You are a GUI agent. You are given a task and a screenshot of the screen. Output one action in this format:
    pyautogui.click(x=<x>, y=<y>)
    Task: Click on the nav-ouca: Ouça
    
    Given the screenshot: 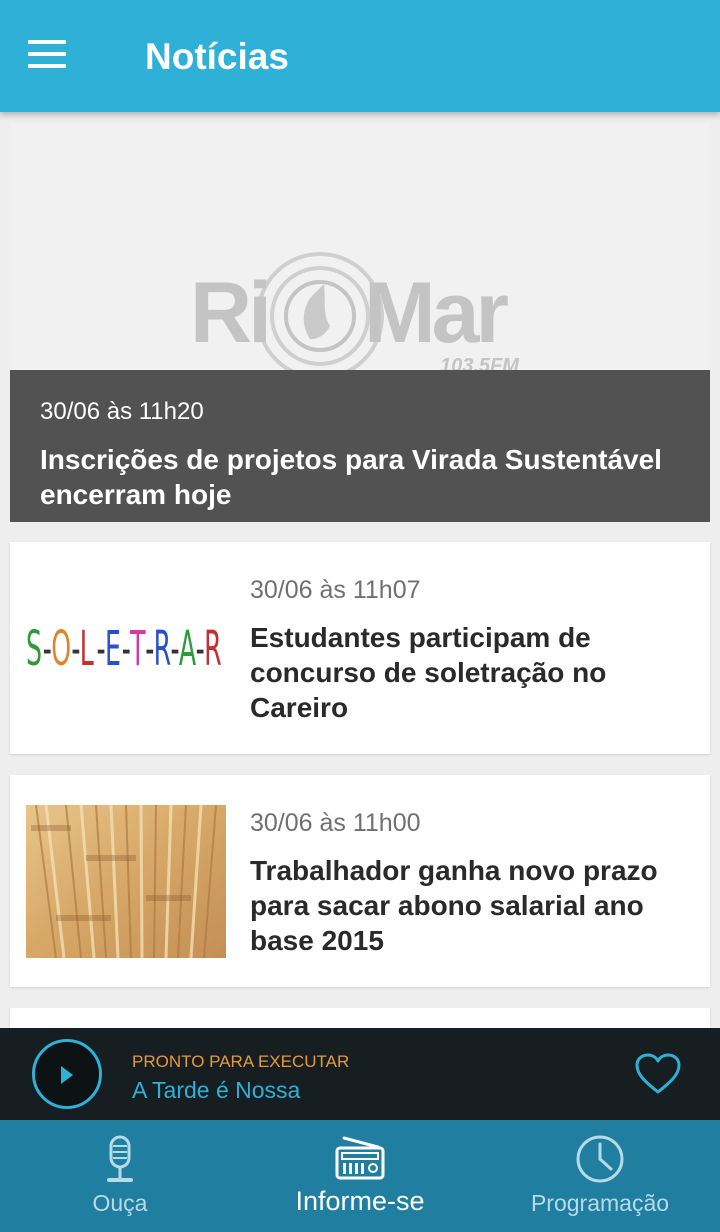 What is the action you would take?
    pyautogui.click(x=120, y=1176)
    